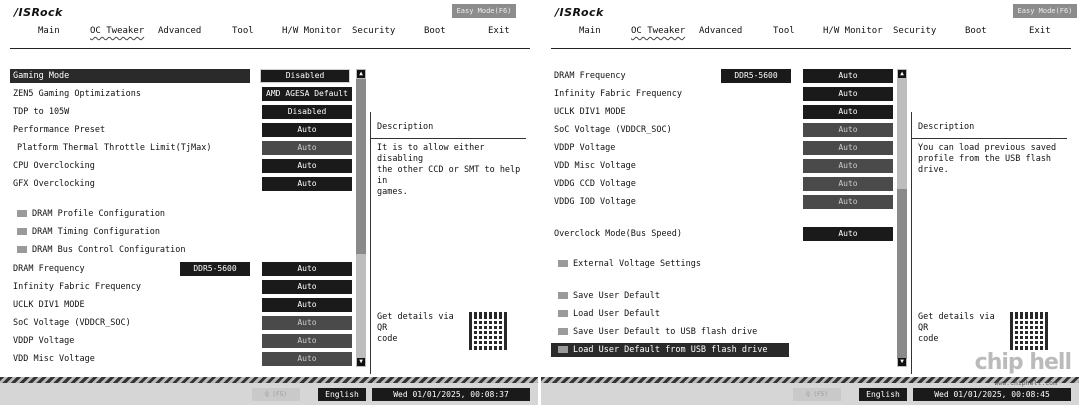  Describe the element at coordinates (585, 148) in the screenshot. I see `setting-label: VDDP Voltage` at that location.